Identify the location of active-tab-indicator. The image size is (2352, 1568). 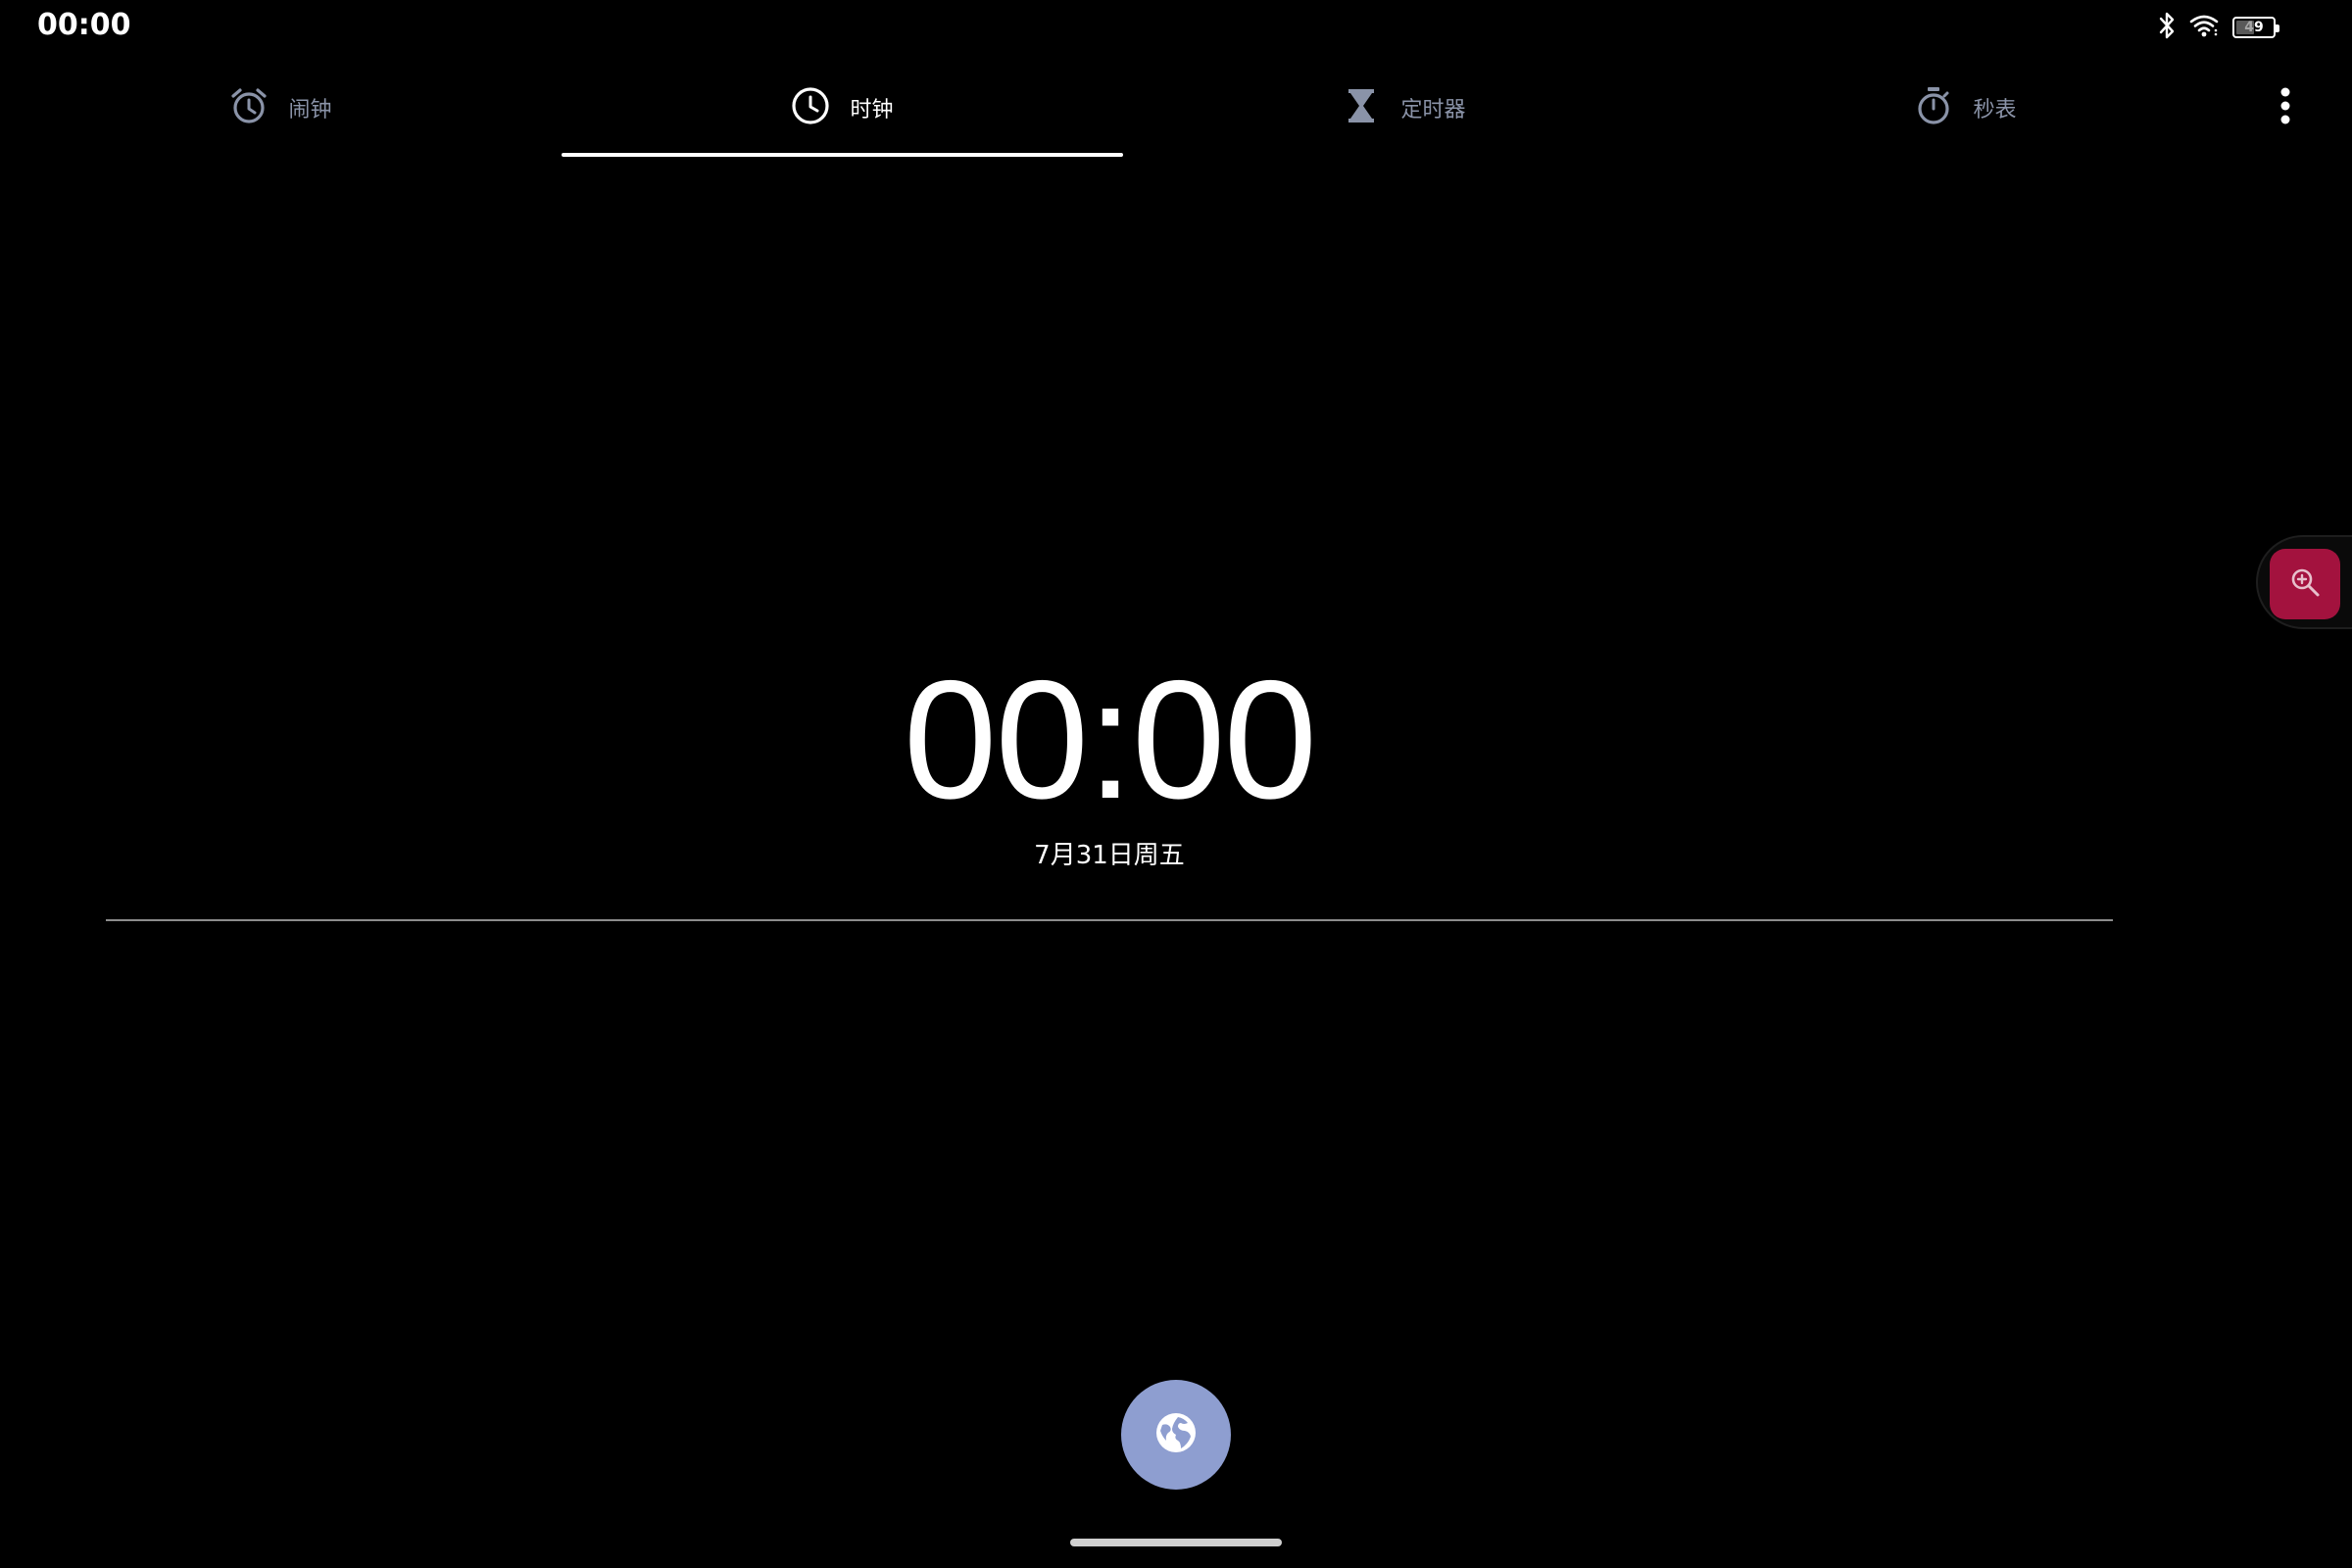
(842, 155).